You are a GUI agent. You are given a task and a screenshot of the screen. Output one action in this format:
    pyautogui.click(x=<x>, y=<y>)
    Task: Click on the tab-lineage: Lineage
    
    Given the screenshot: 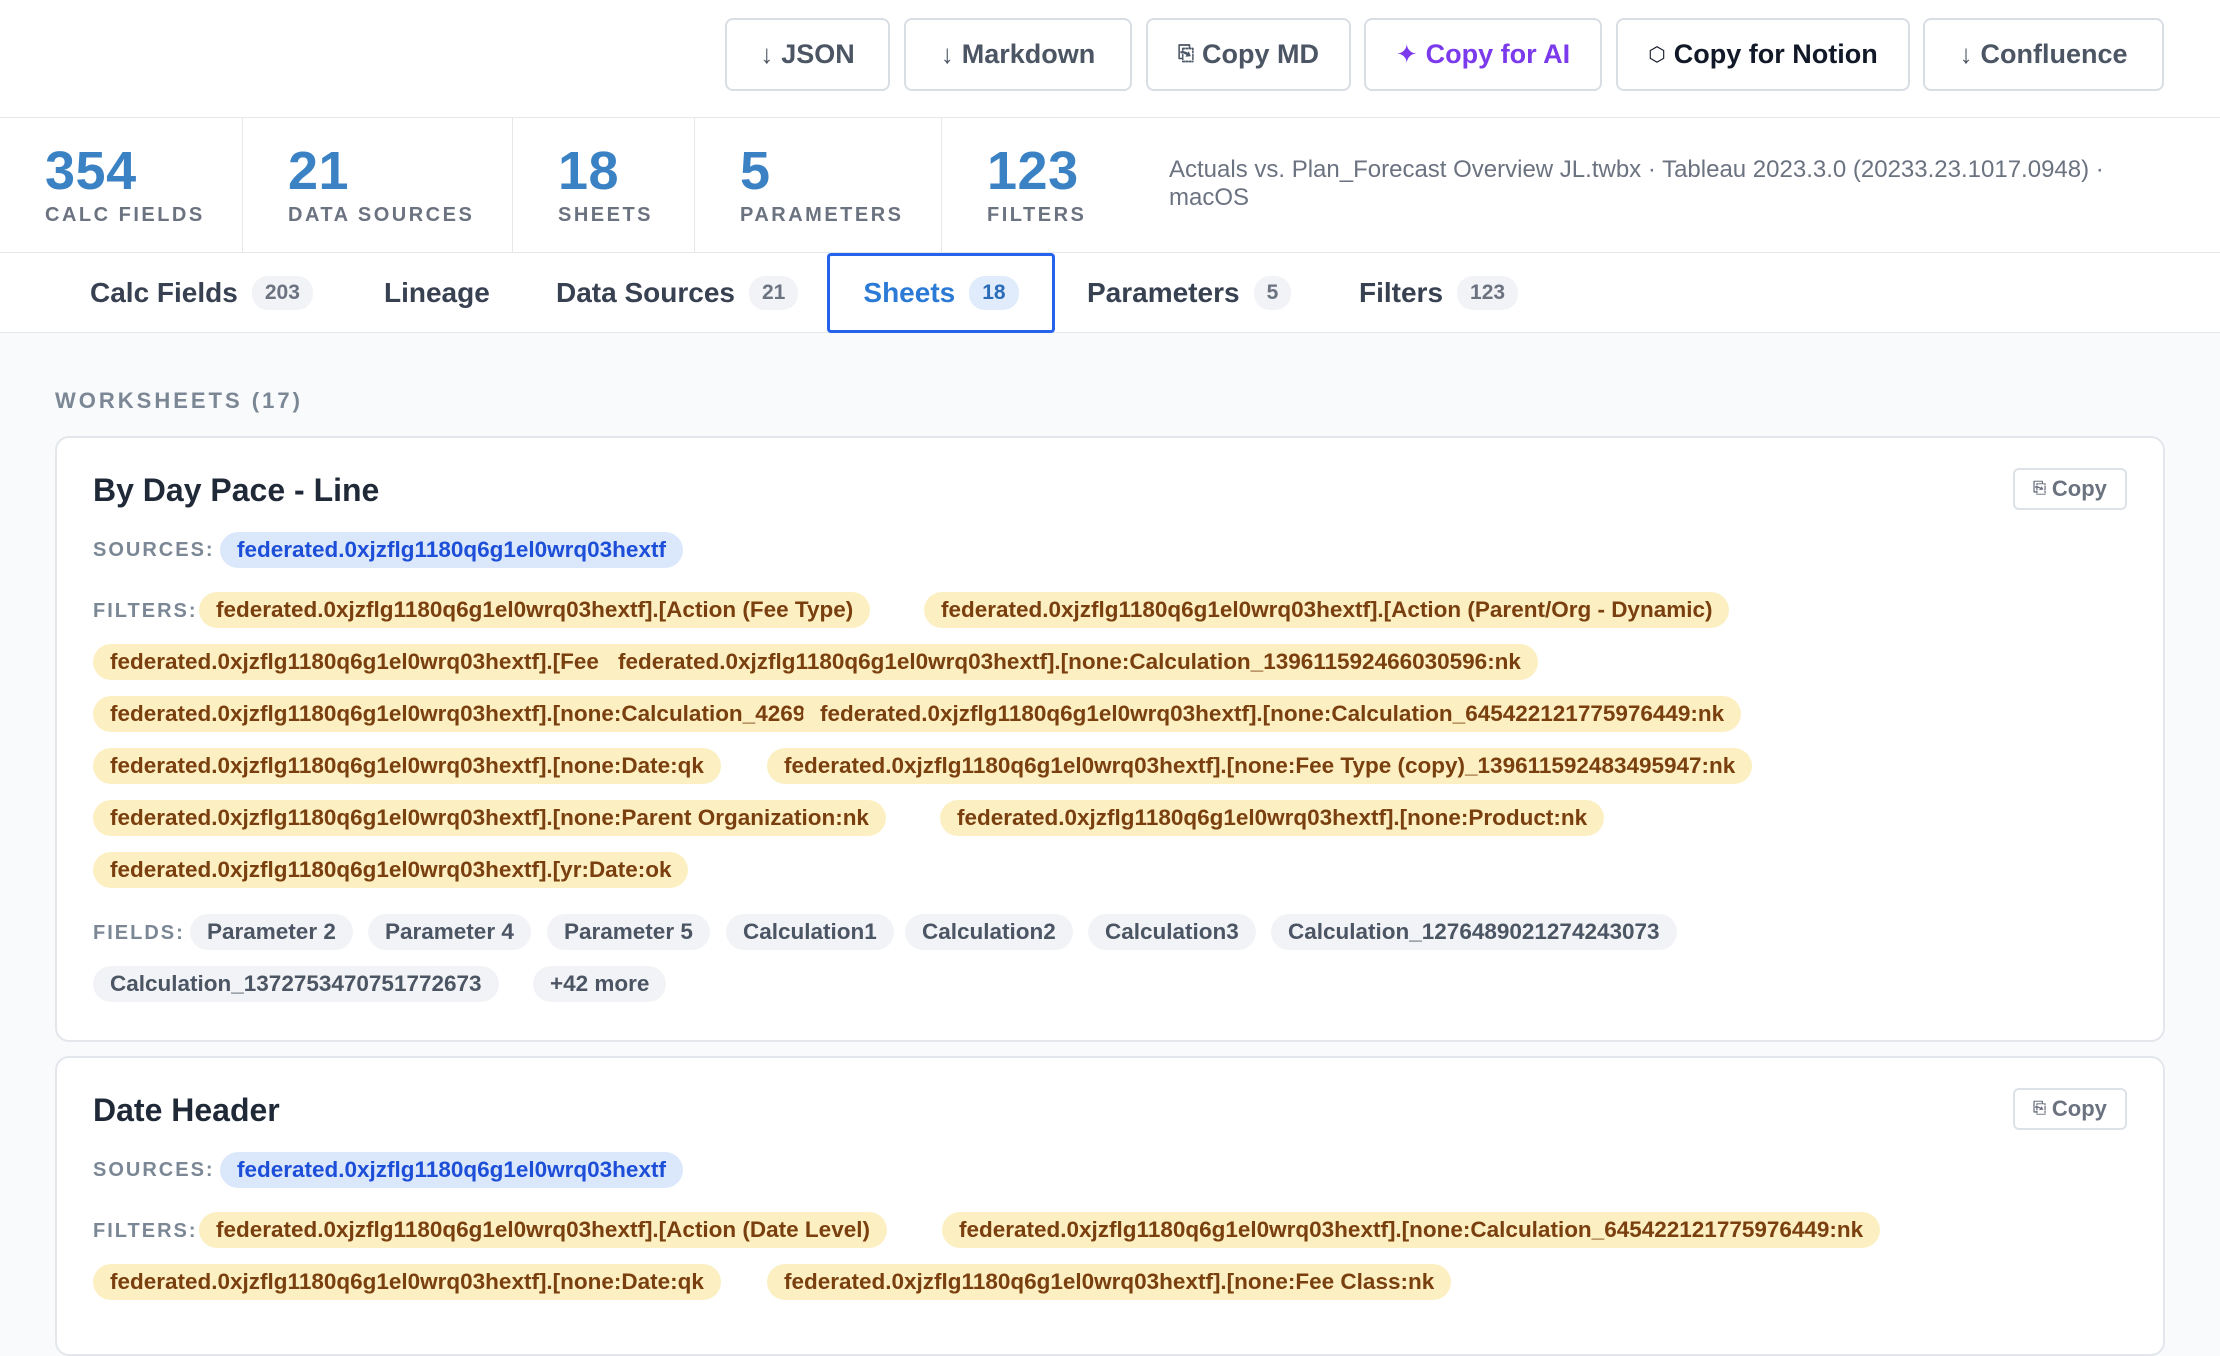 What is the action you would take?
    pyautogui.click(x=437, y=293)
    